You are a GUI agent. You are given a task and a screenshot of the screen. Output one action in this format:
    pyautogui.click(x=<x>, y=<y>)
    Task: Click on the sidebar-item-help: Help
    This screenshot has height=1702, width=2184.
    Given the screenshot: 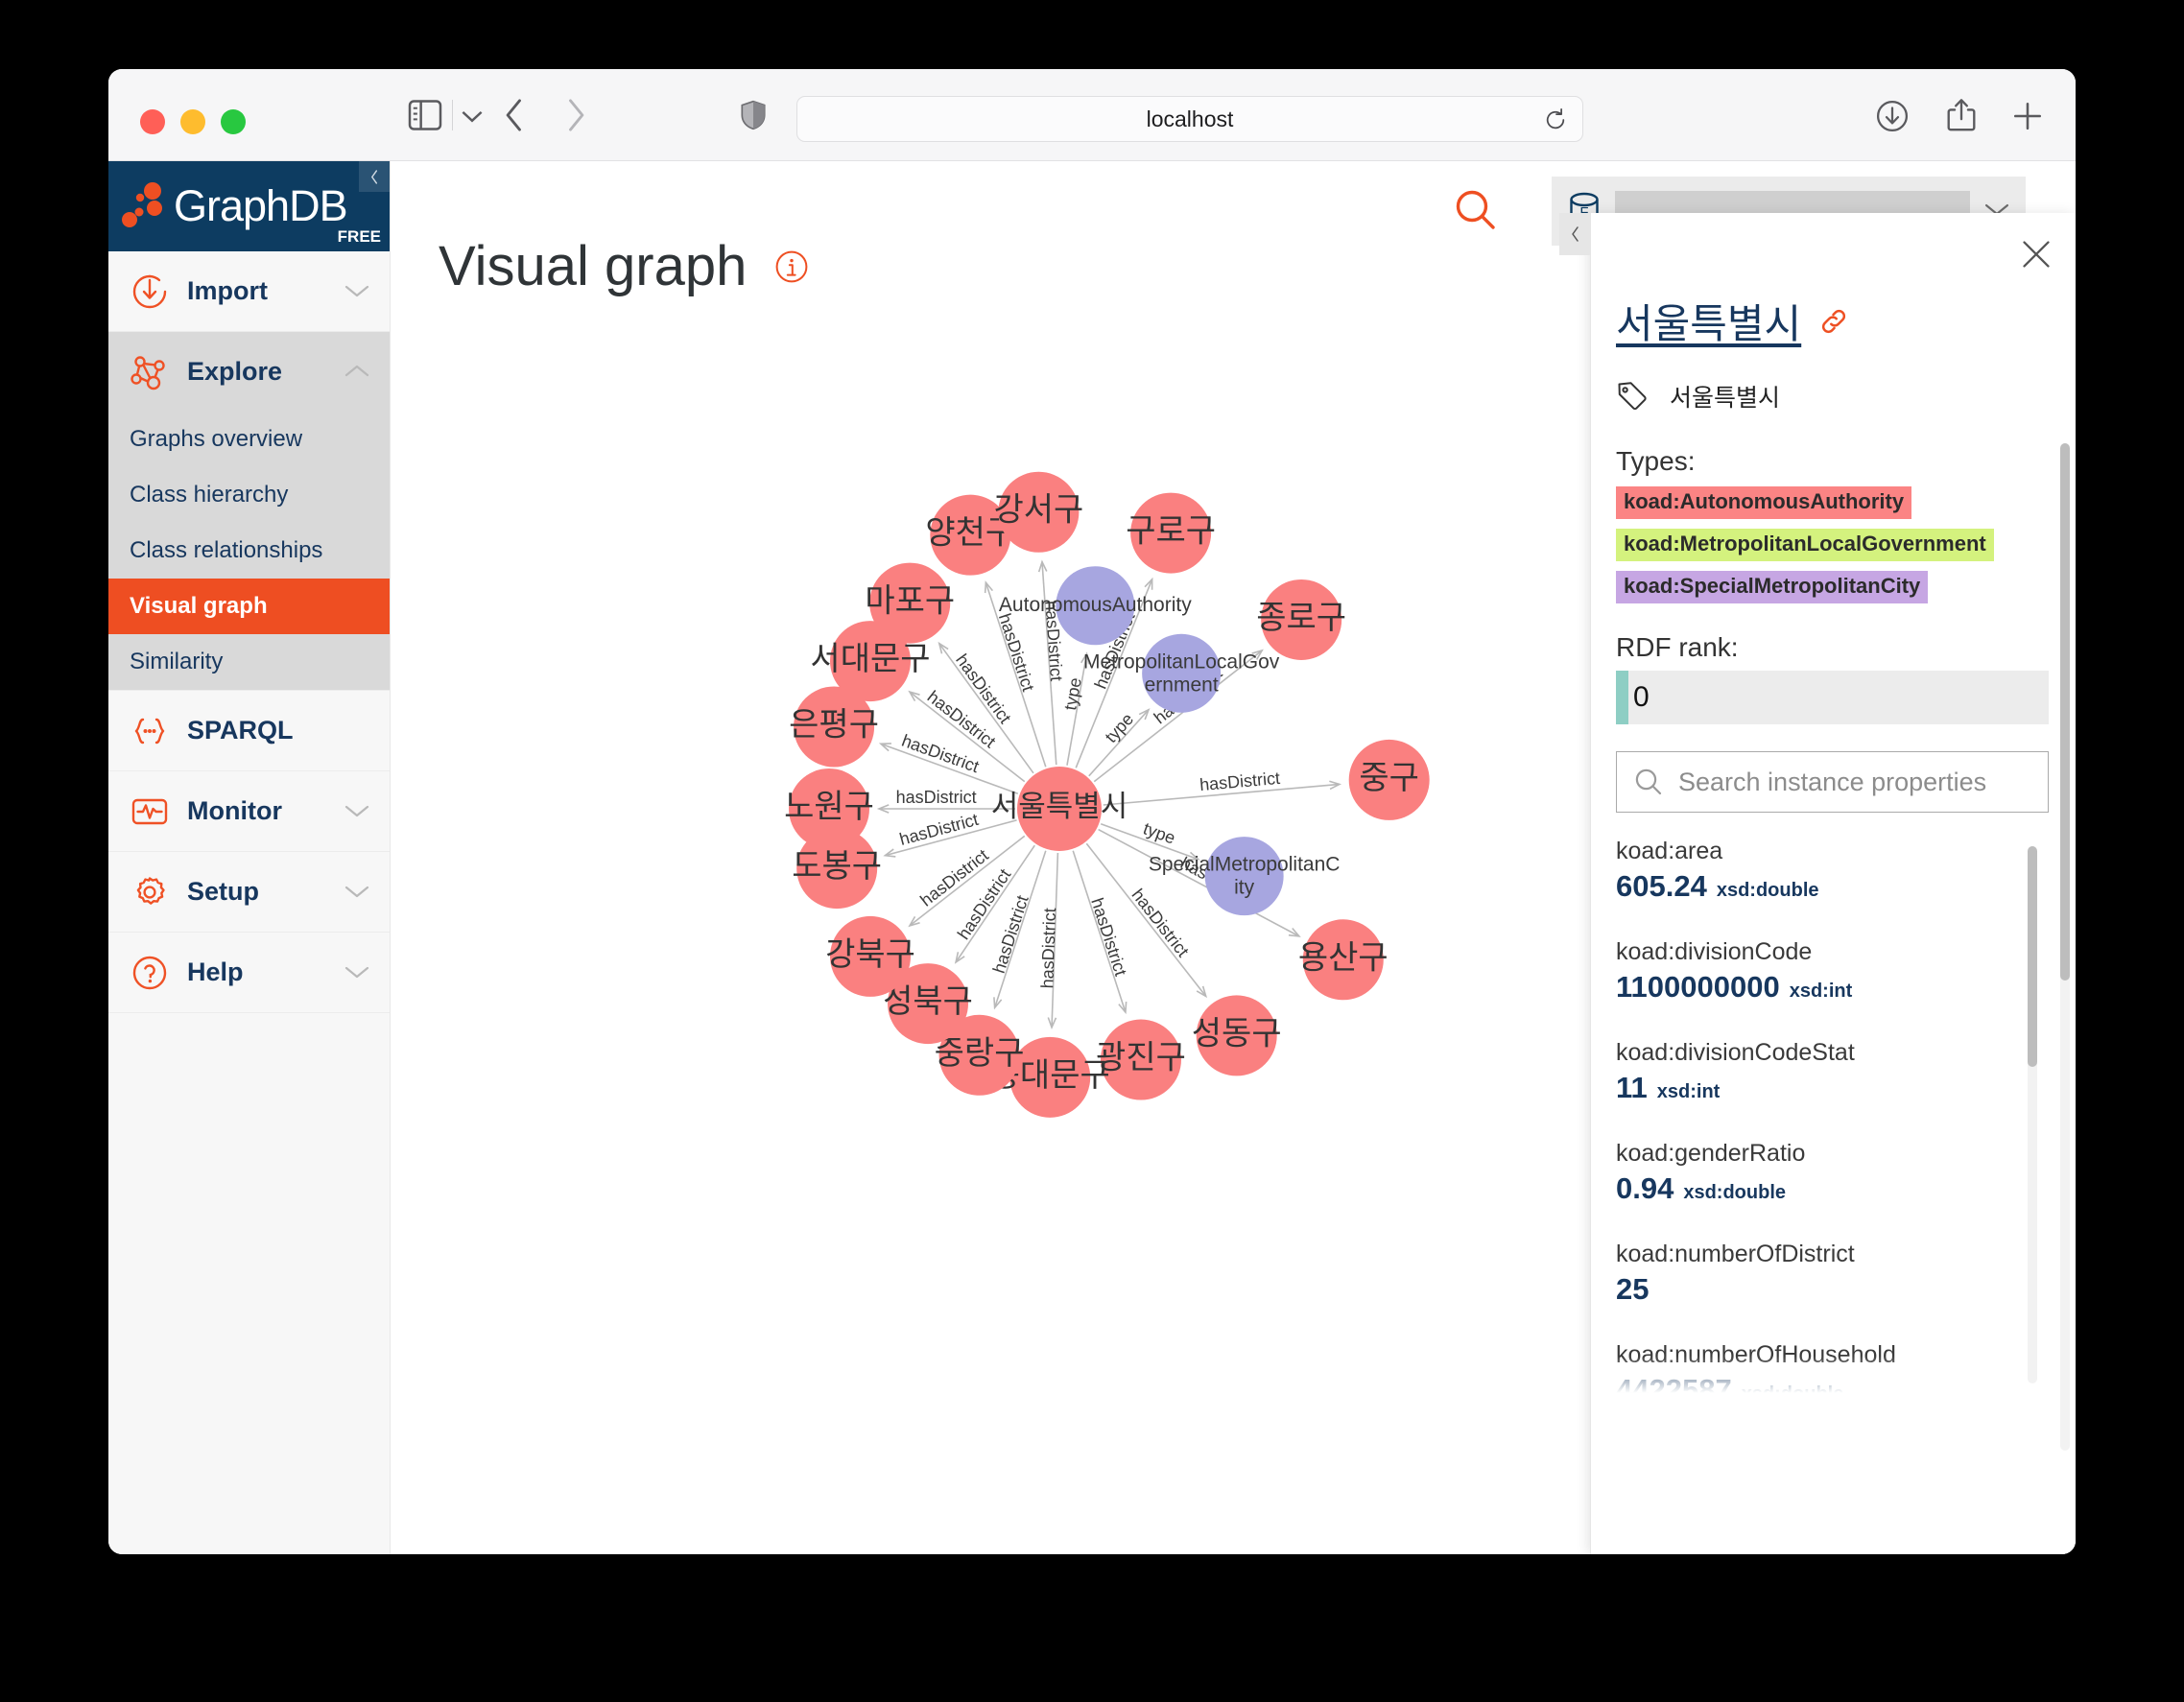 What is the action you would take?
    pyautogui.click(x=249, y=972)
    